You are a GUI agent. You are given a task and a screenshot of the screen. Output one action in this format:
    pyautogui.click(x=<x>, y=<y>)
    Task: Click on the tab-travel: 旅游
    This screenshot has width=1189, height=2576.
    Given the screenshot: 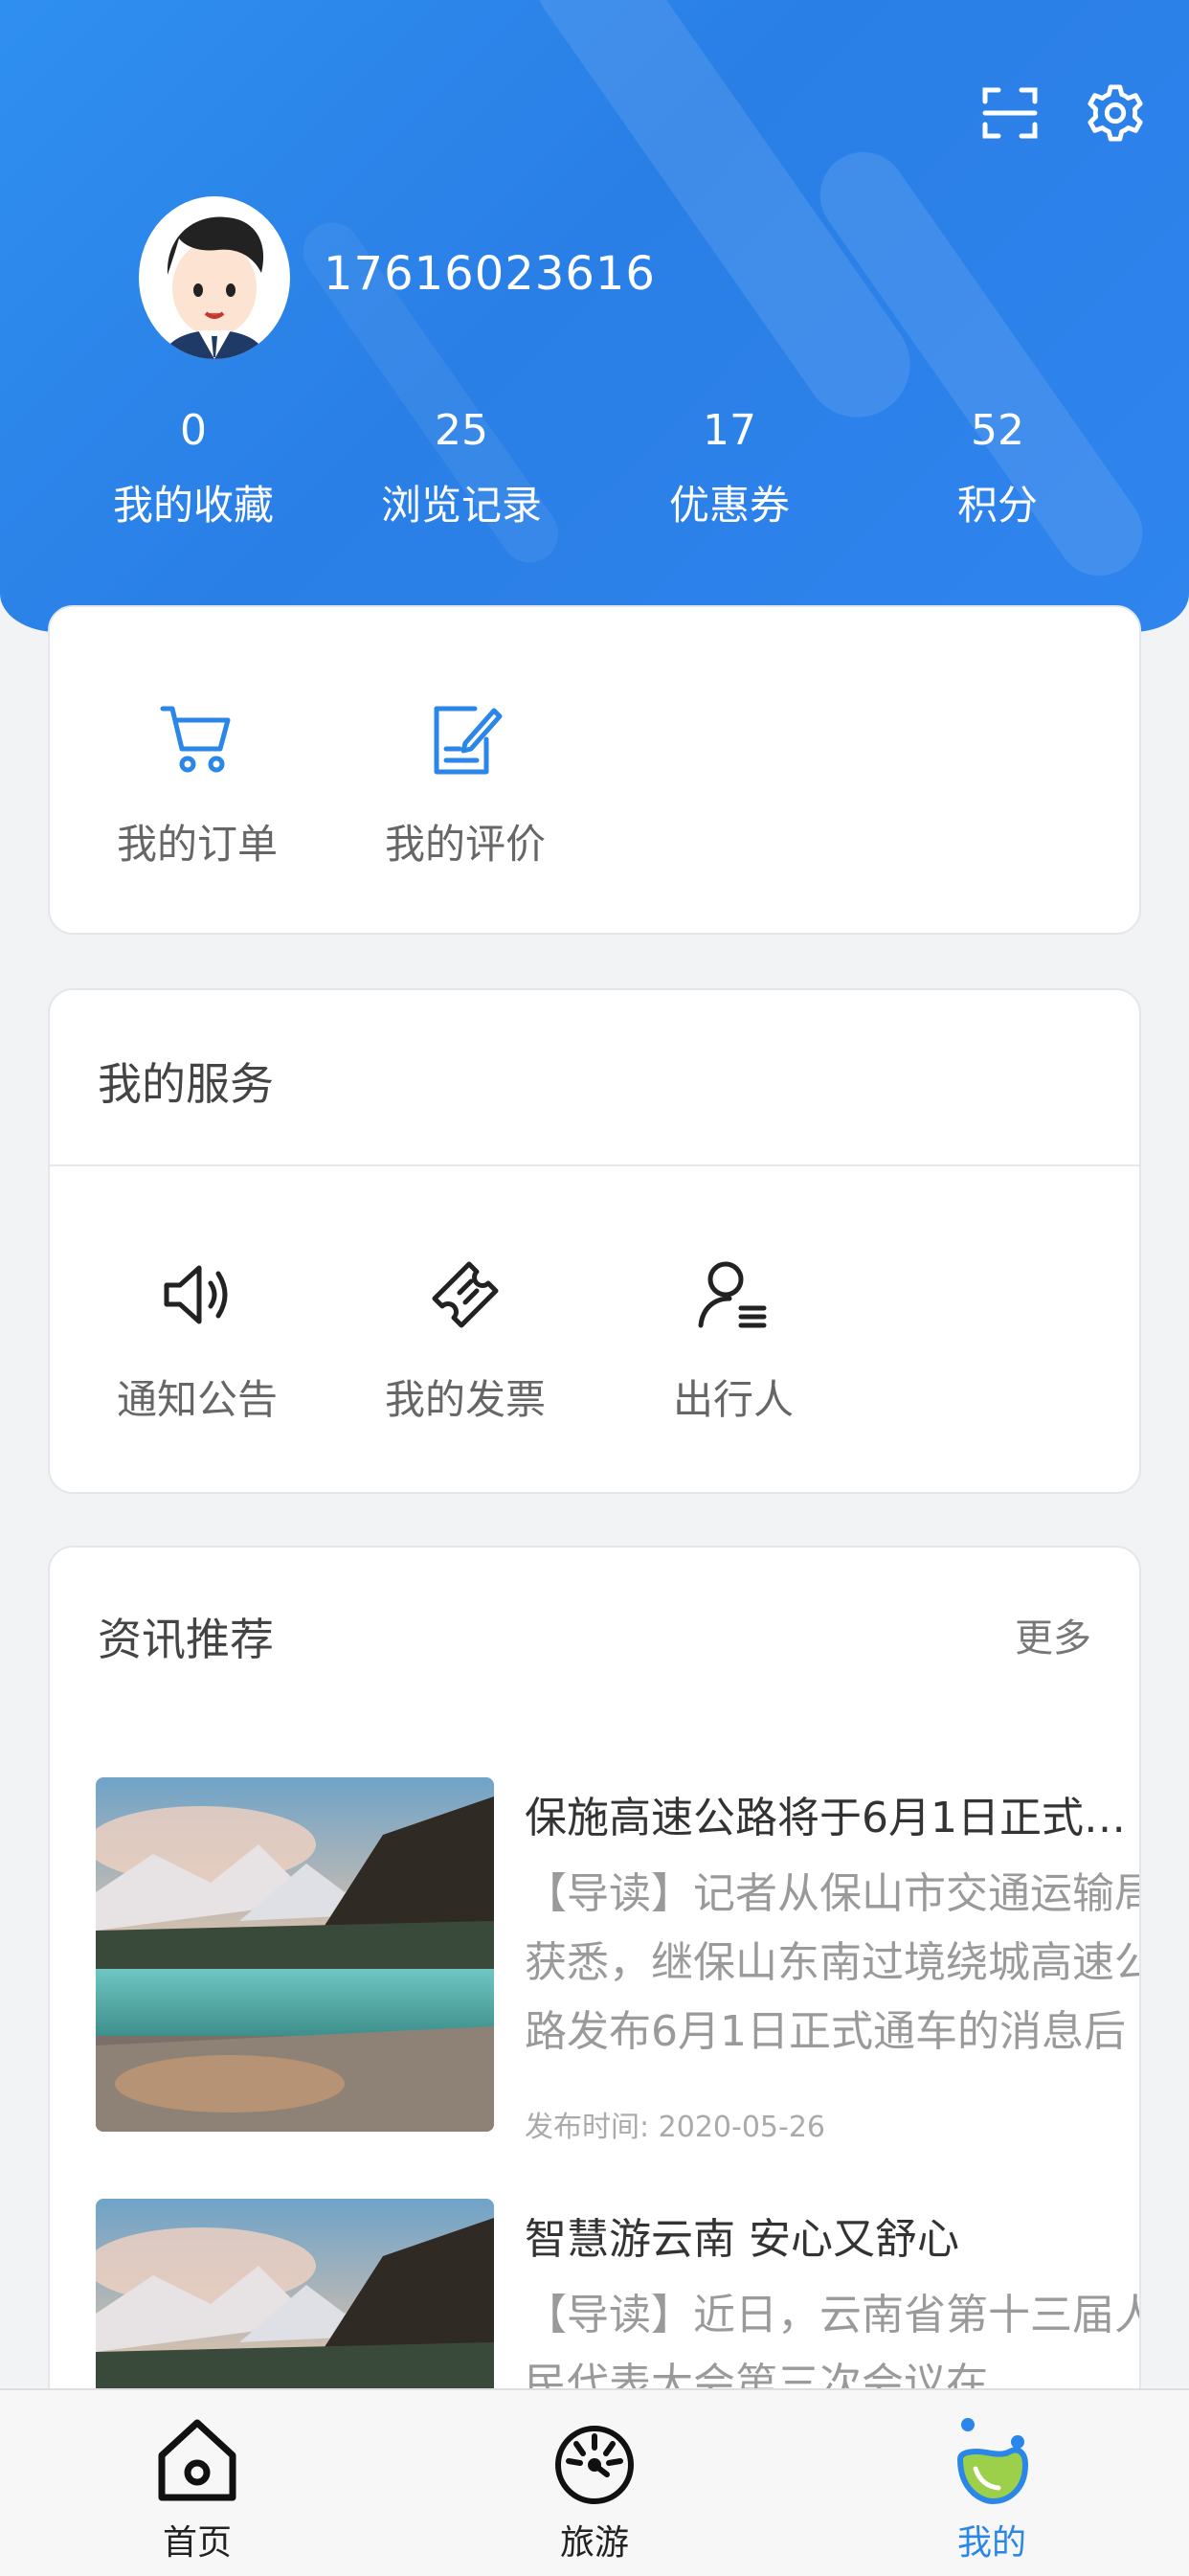 What is the action you would take?
    pyautogui.click(x=594, y=2477)
    